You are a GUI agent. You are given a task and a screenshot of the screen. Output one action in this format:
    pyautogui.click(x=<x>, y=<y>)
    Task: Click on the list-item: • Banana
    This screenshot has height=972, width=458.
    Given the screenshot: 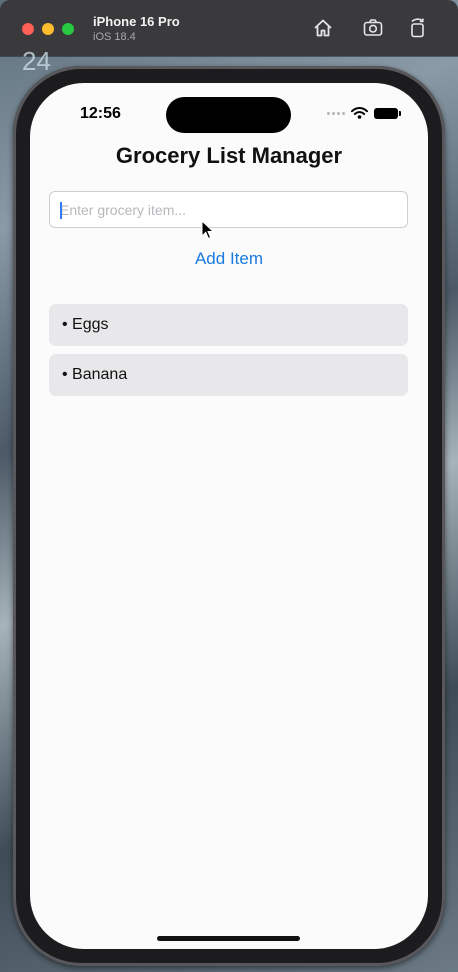 What is the action you would take?
    pyautogui.click(x=228, y=375)
    